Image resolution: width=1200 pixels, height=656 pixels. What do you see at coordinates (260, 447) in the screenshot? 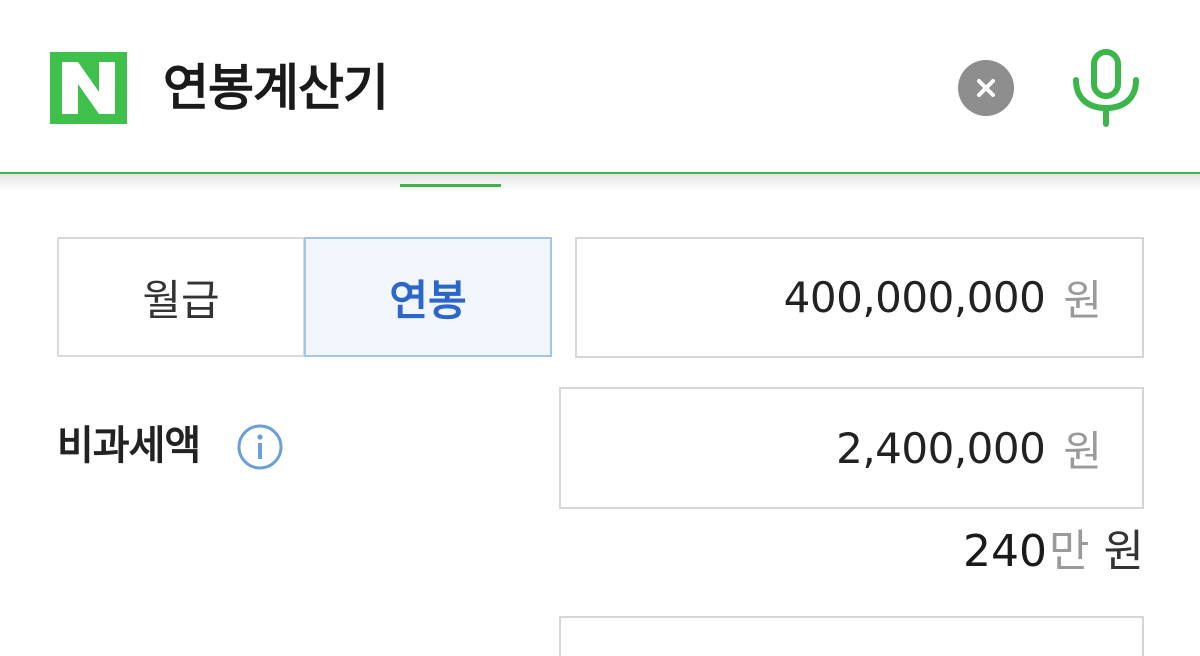
I see `info-icon` at bounding box center [260, 447].